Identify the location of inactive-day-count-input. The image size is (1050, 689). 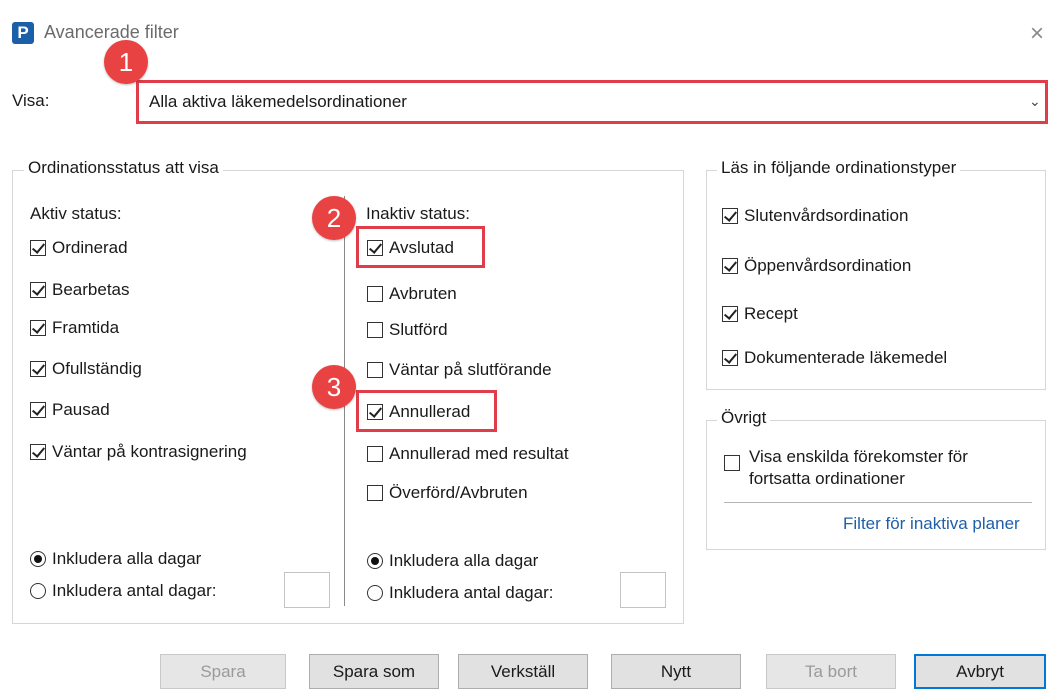
(643, 590).